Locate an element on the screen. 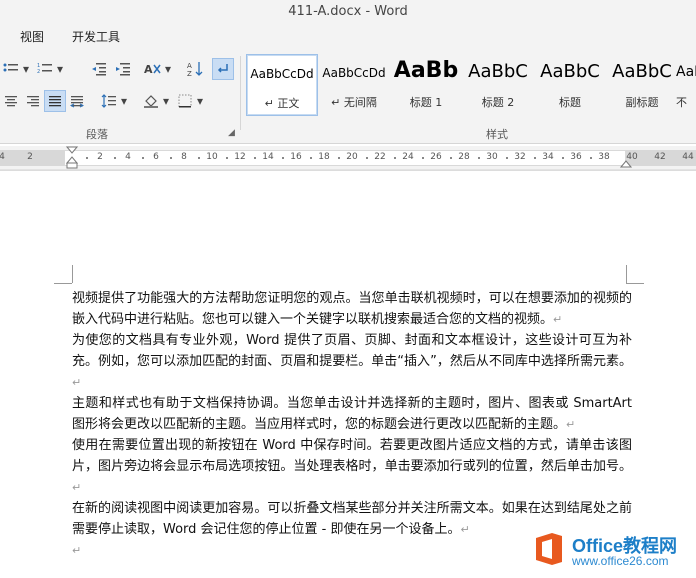  borders-icon is located at coordinates (185, 101).